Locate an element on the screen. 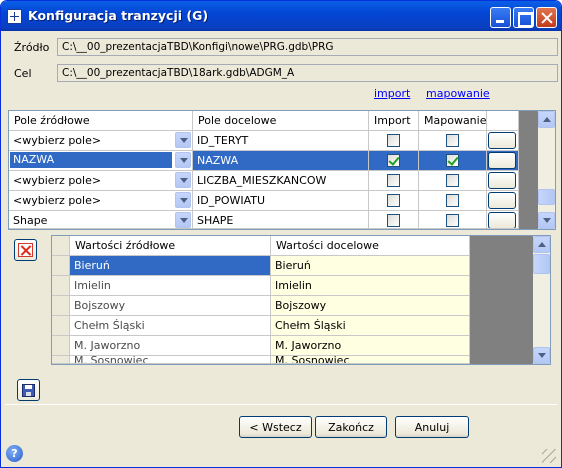 Image resolution: width=562 pixels, height=468 pixels. save-button is located at coordinates (28, 390).